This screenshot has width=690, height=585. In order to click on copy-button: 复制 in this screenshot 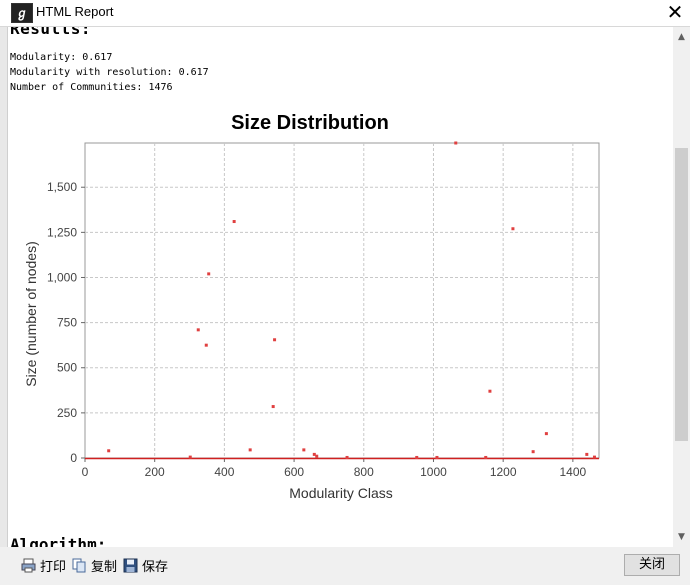, I will do `click(95, 565)`.